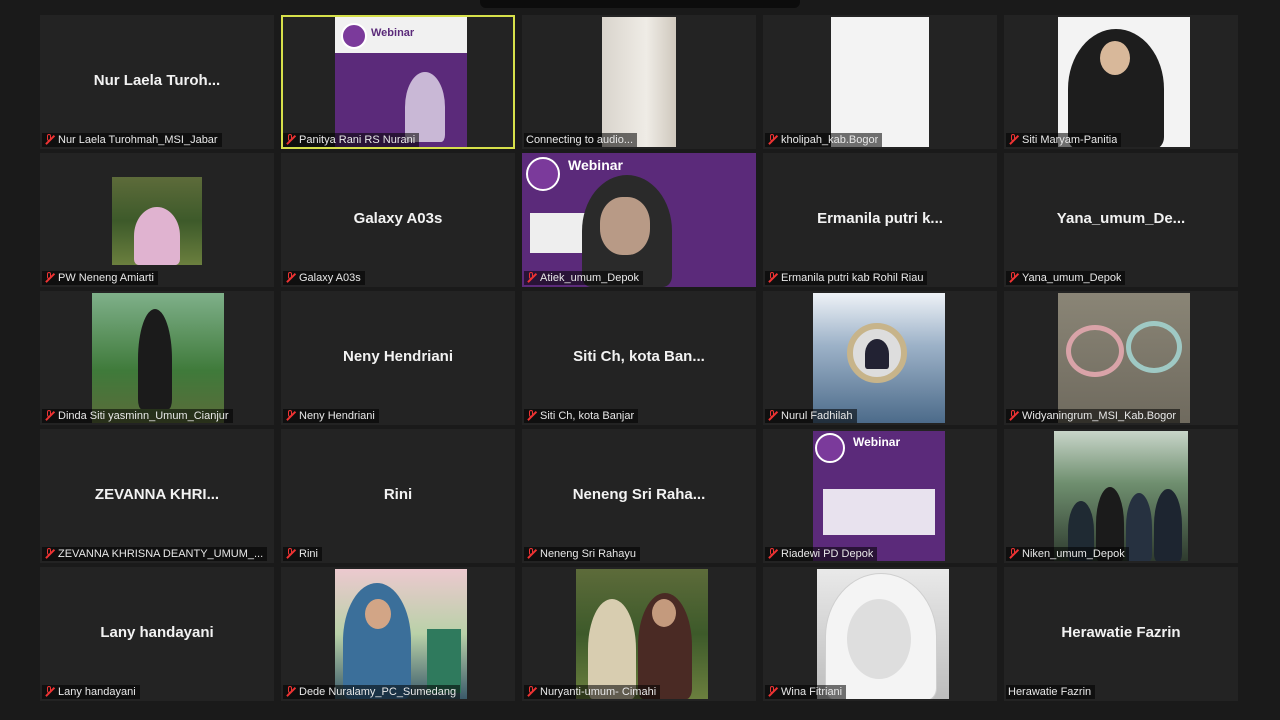  What do you see at coordinates (91, 692) in the screenshot?
I see `participant-label: Lany handayani` at bounding box center [91, 692].